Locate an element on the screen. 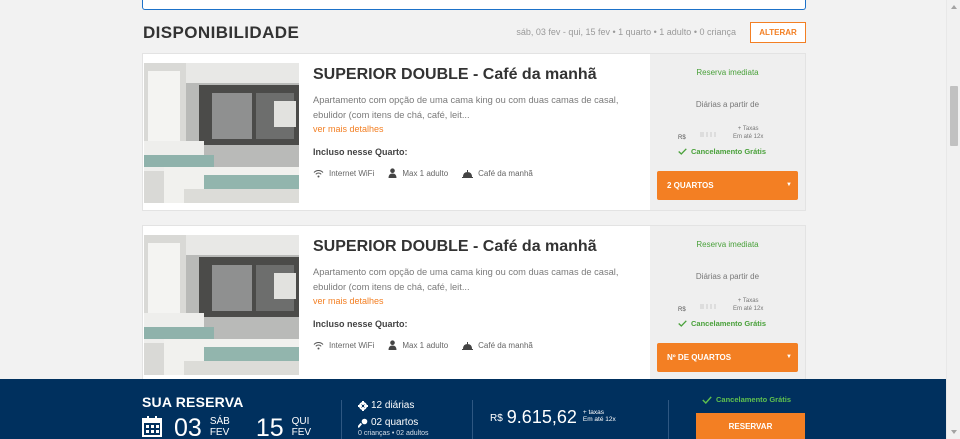 Image resolution: width=960 pixels, height=439 pixels. rooms-select-value: Nº DE QUARTOS is located at coordinates (699, 357).